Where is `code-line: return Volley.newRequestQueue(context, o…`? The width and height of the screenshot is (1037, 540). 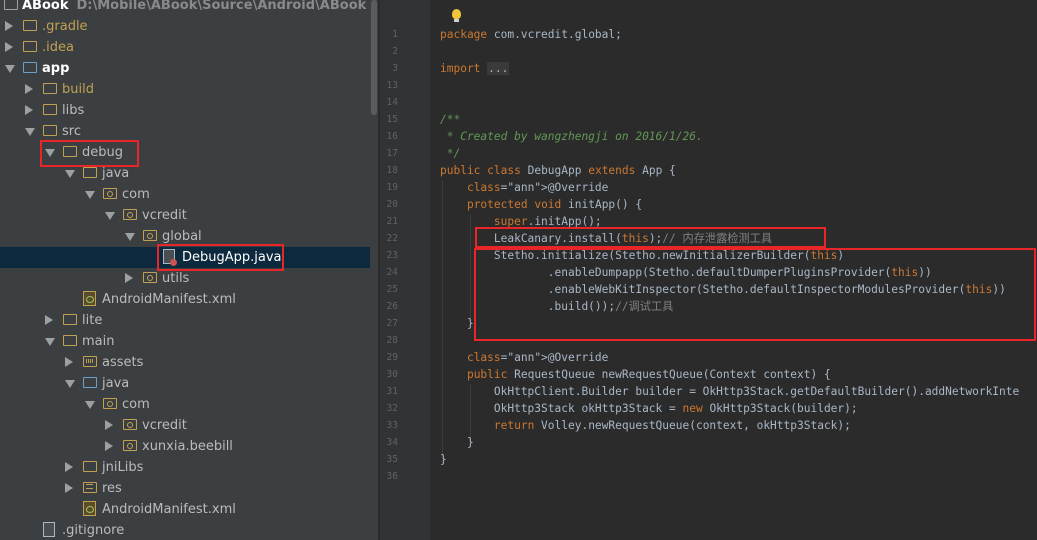 code-line: return Volley.newRequestQueue(context, o… is located at coordinates (645, 425).